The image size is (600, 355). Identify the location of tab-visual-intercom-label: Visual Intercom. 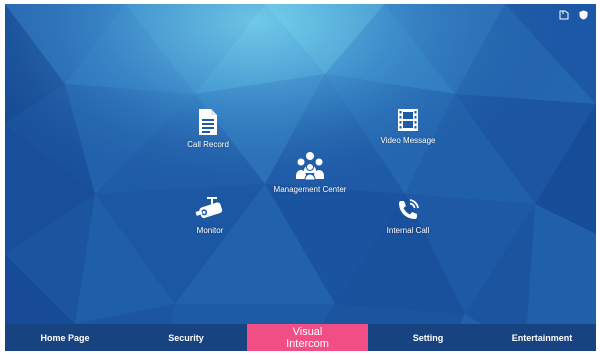
(307, 338).